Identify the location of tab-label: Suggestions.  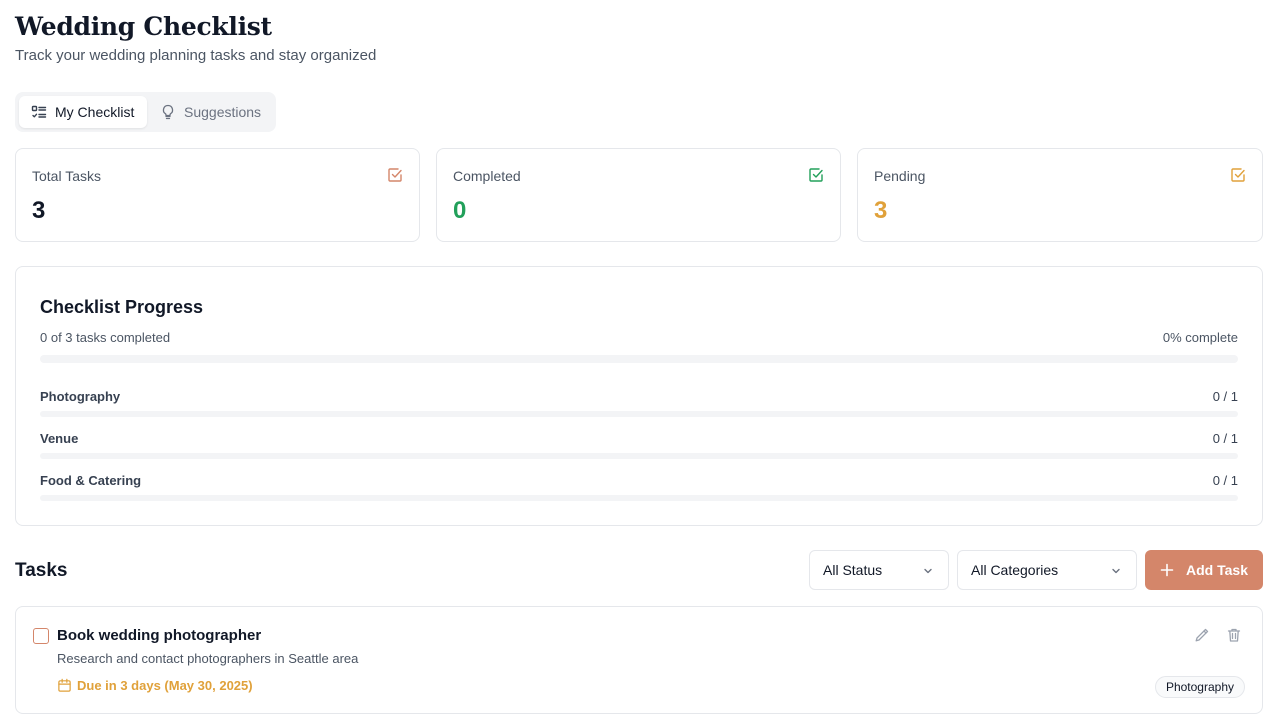
(223, 112).